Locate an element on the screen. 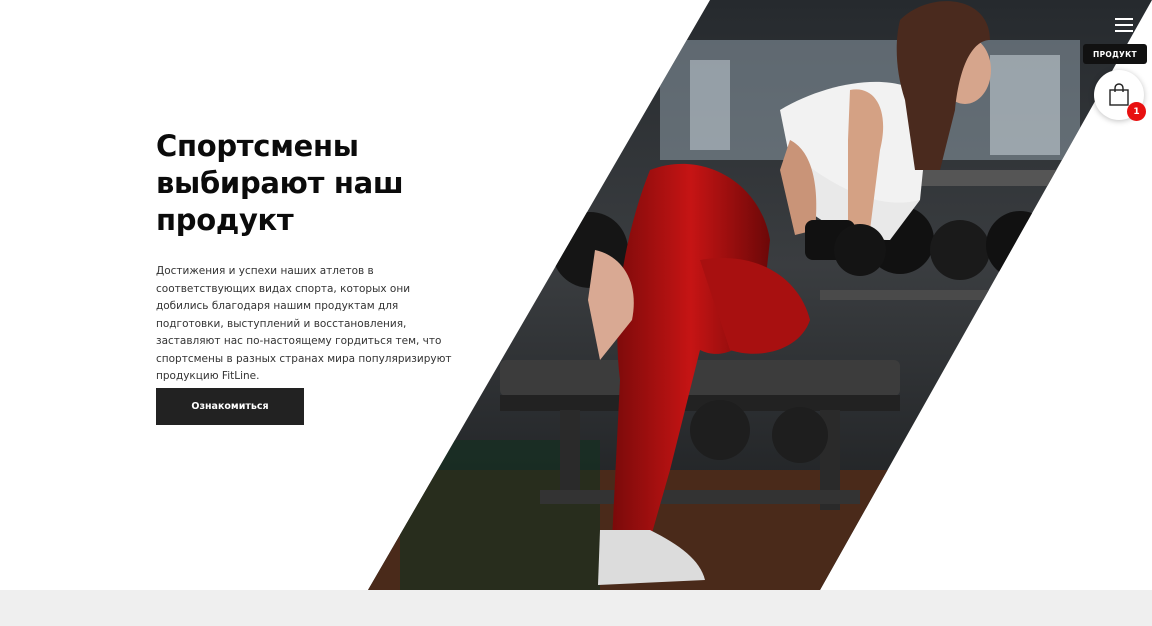 This screenshot has width=1152, height=626. hamburger-menu-icon is located at coordinates (1124, 25).